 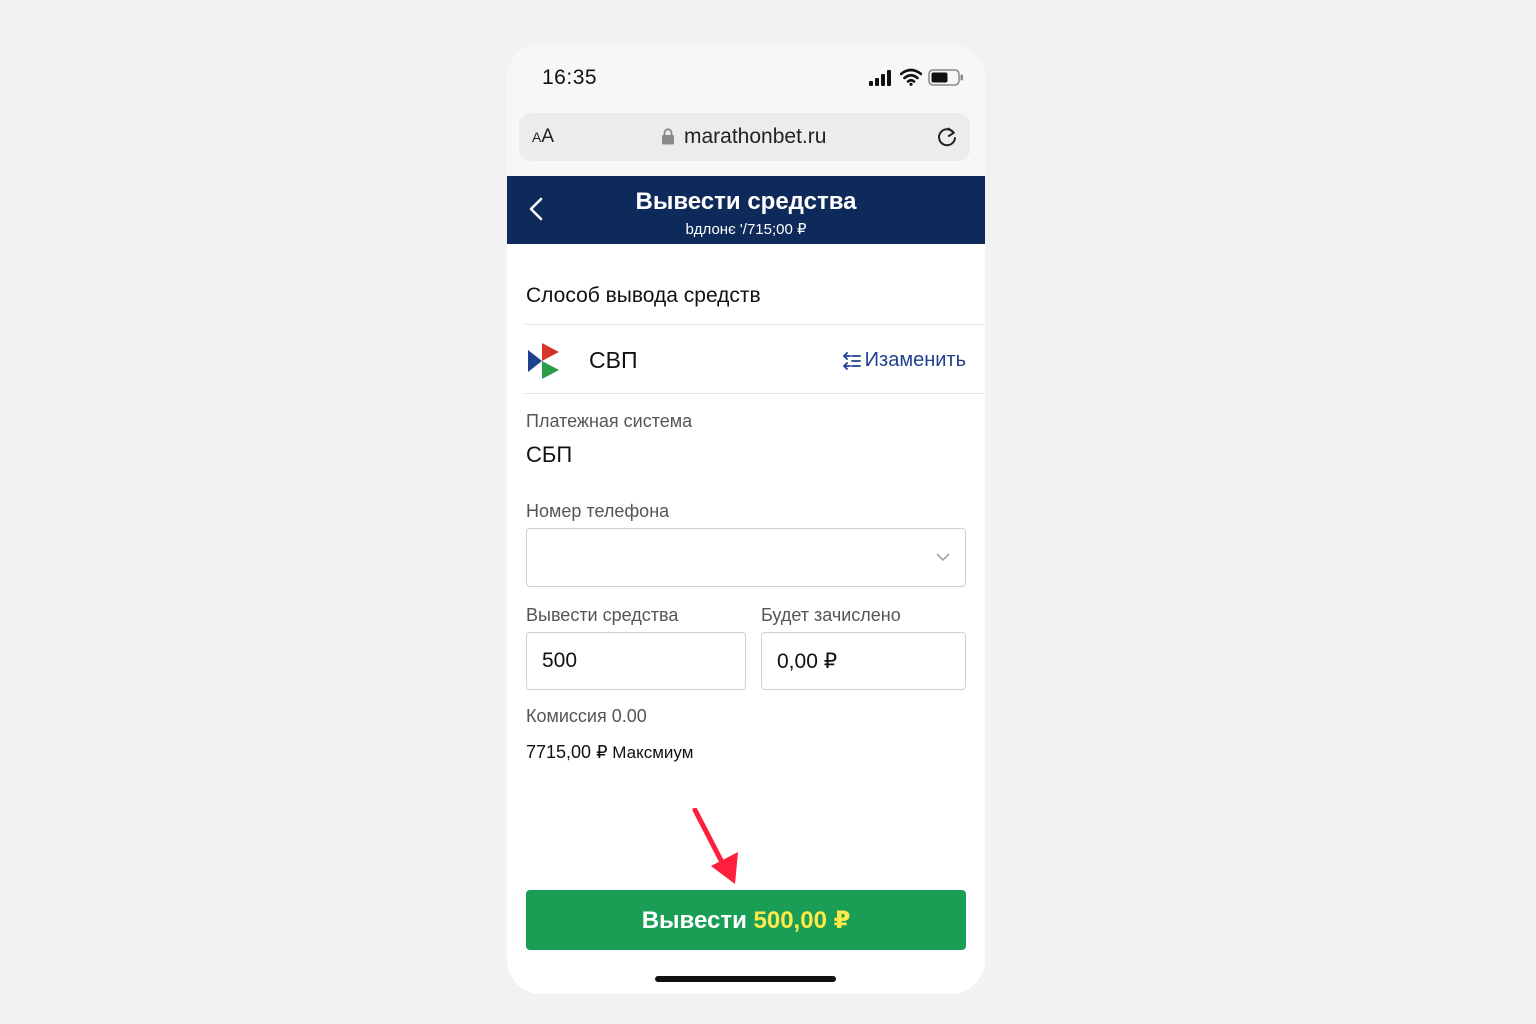 What do you see at coordinates (668, 136) in the screenshot?
I see `lock-icon` at bounding box center [668, 136].